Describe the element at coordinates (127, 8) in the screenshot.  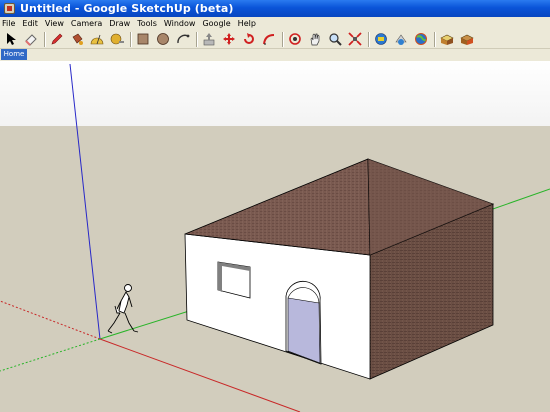
I see `window-title: Untitled - Google SketchUp (beta)` at that location.